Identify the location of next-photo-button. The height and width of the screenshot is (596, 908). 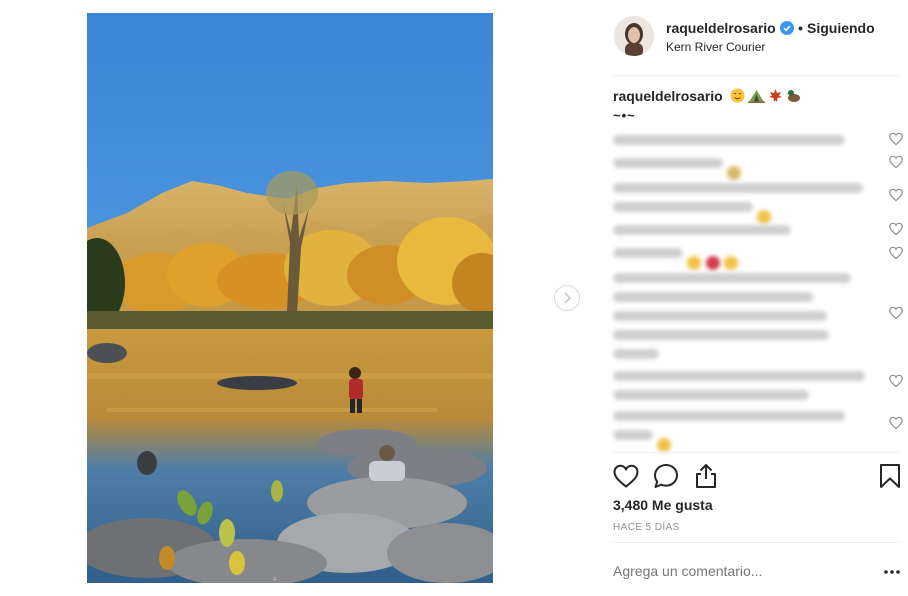
(567, 298).